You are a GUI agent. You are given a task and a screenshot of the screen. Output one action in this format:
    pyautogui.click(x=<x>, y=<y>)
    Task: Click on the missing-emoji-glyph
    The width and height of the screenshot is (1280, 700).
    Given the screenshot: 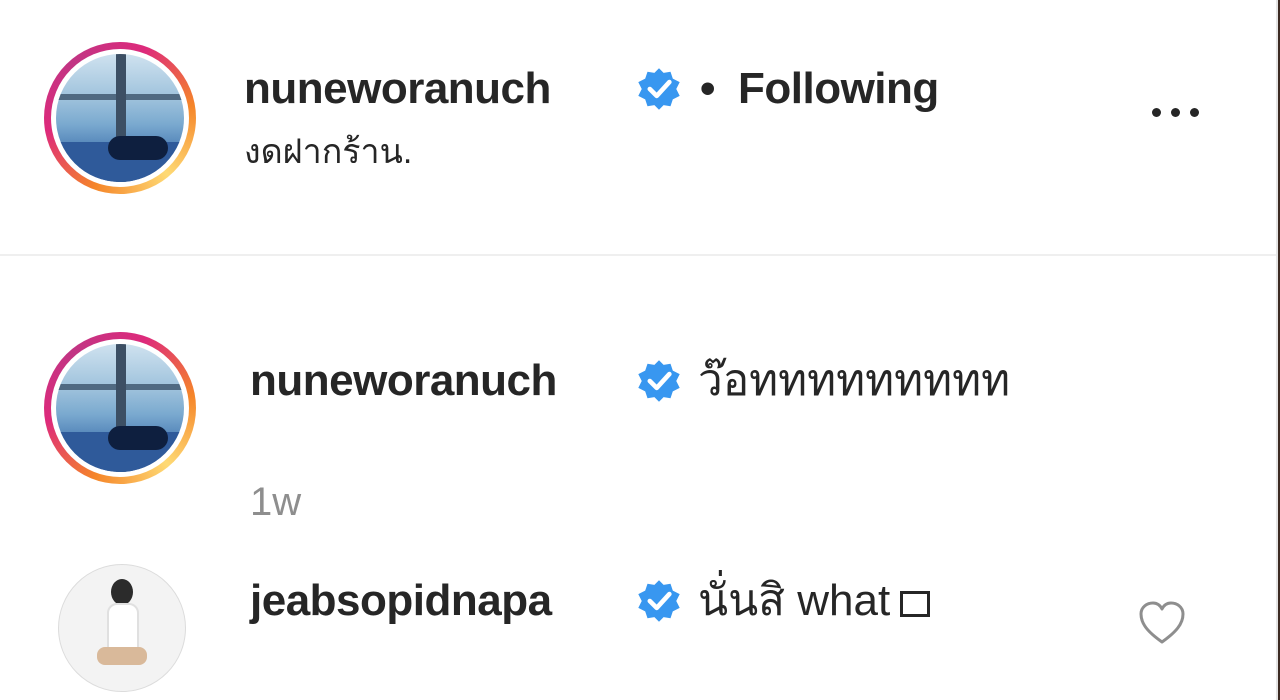 What is the action you would take?
    pyautogui.click(x=915, y=604)
    